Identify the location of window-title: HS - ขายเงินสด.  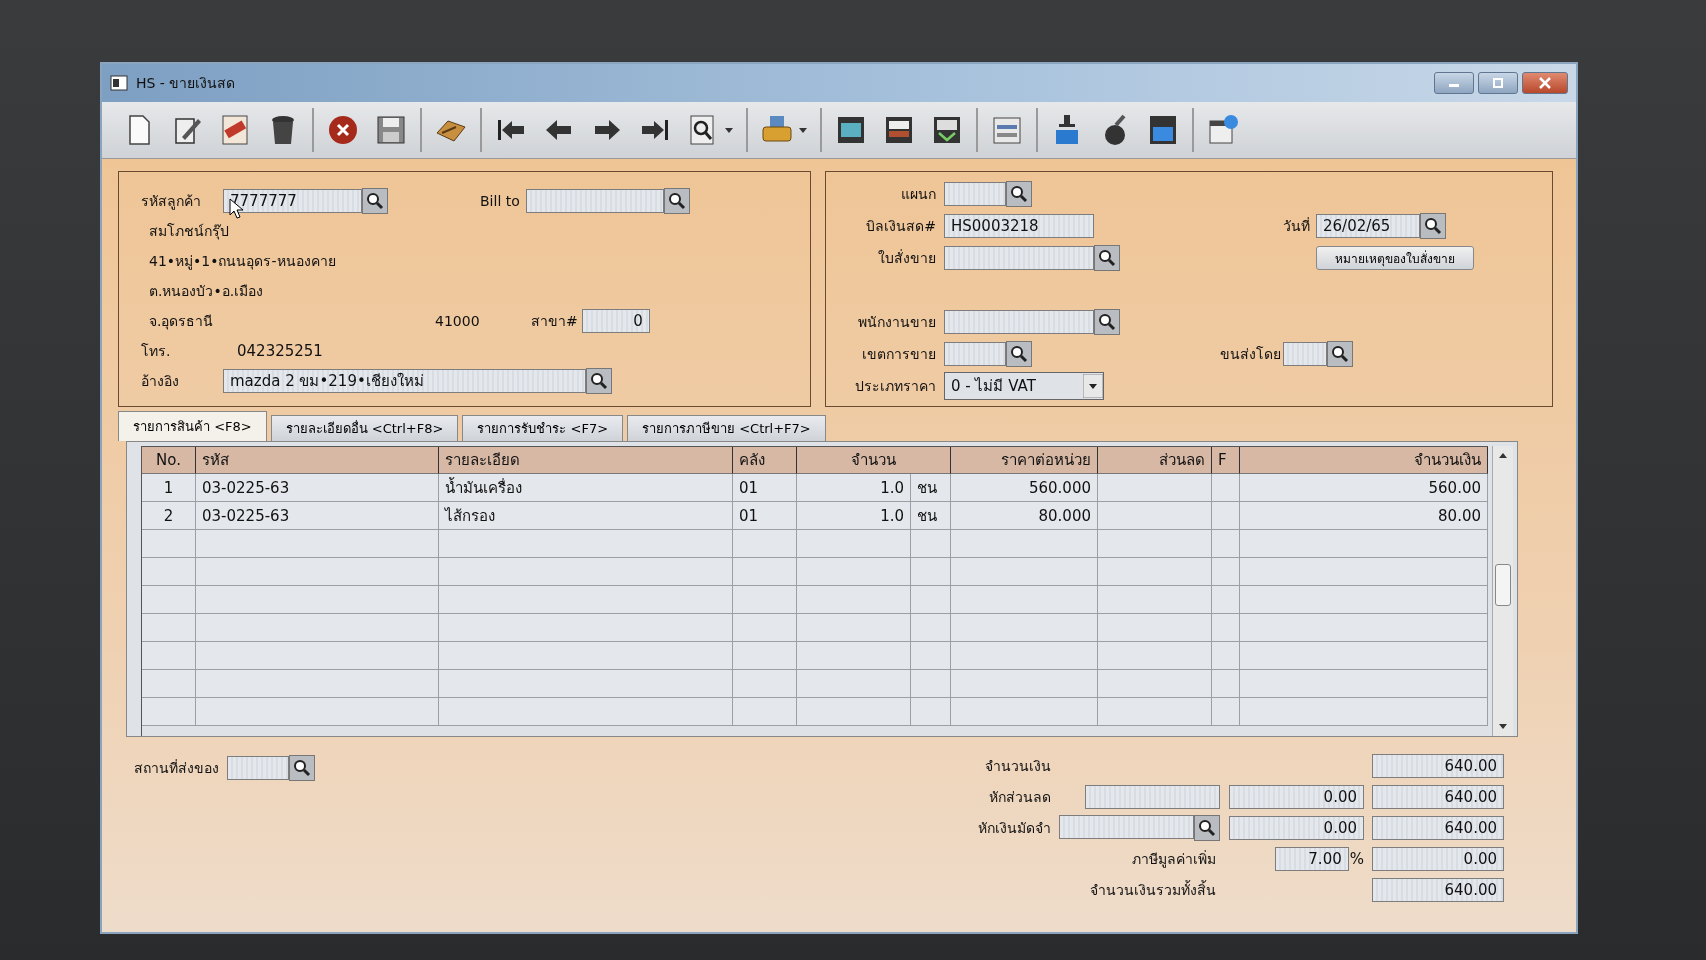
(186, 83).